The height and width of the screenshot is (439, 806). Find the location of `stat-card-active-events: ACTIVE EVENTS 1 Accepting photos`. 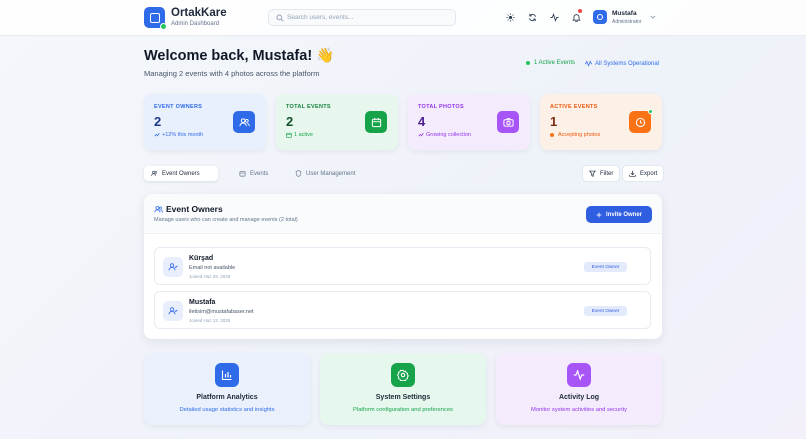

stat-card-active-events: ACTIVE EVENTS 1 Accepting photos is located at coordinates (601, 122).